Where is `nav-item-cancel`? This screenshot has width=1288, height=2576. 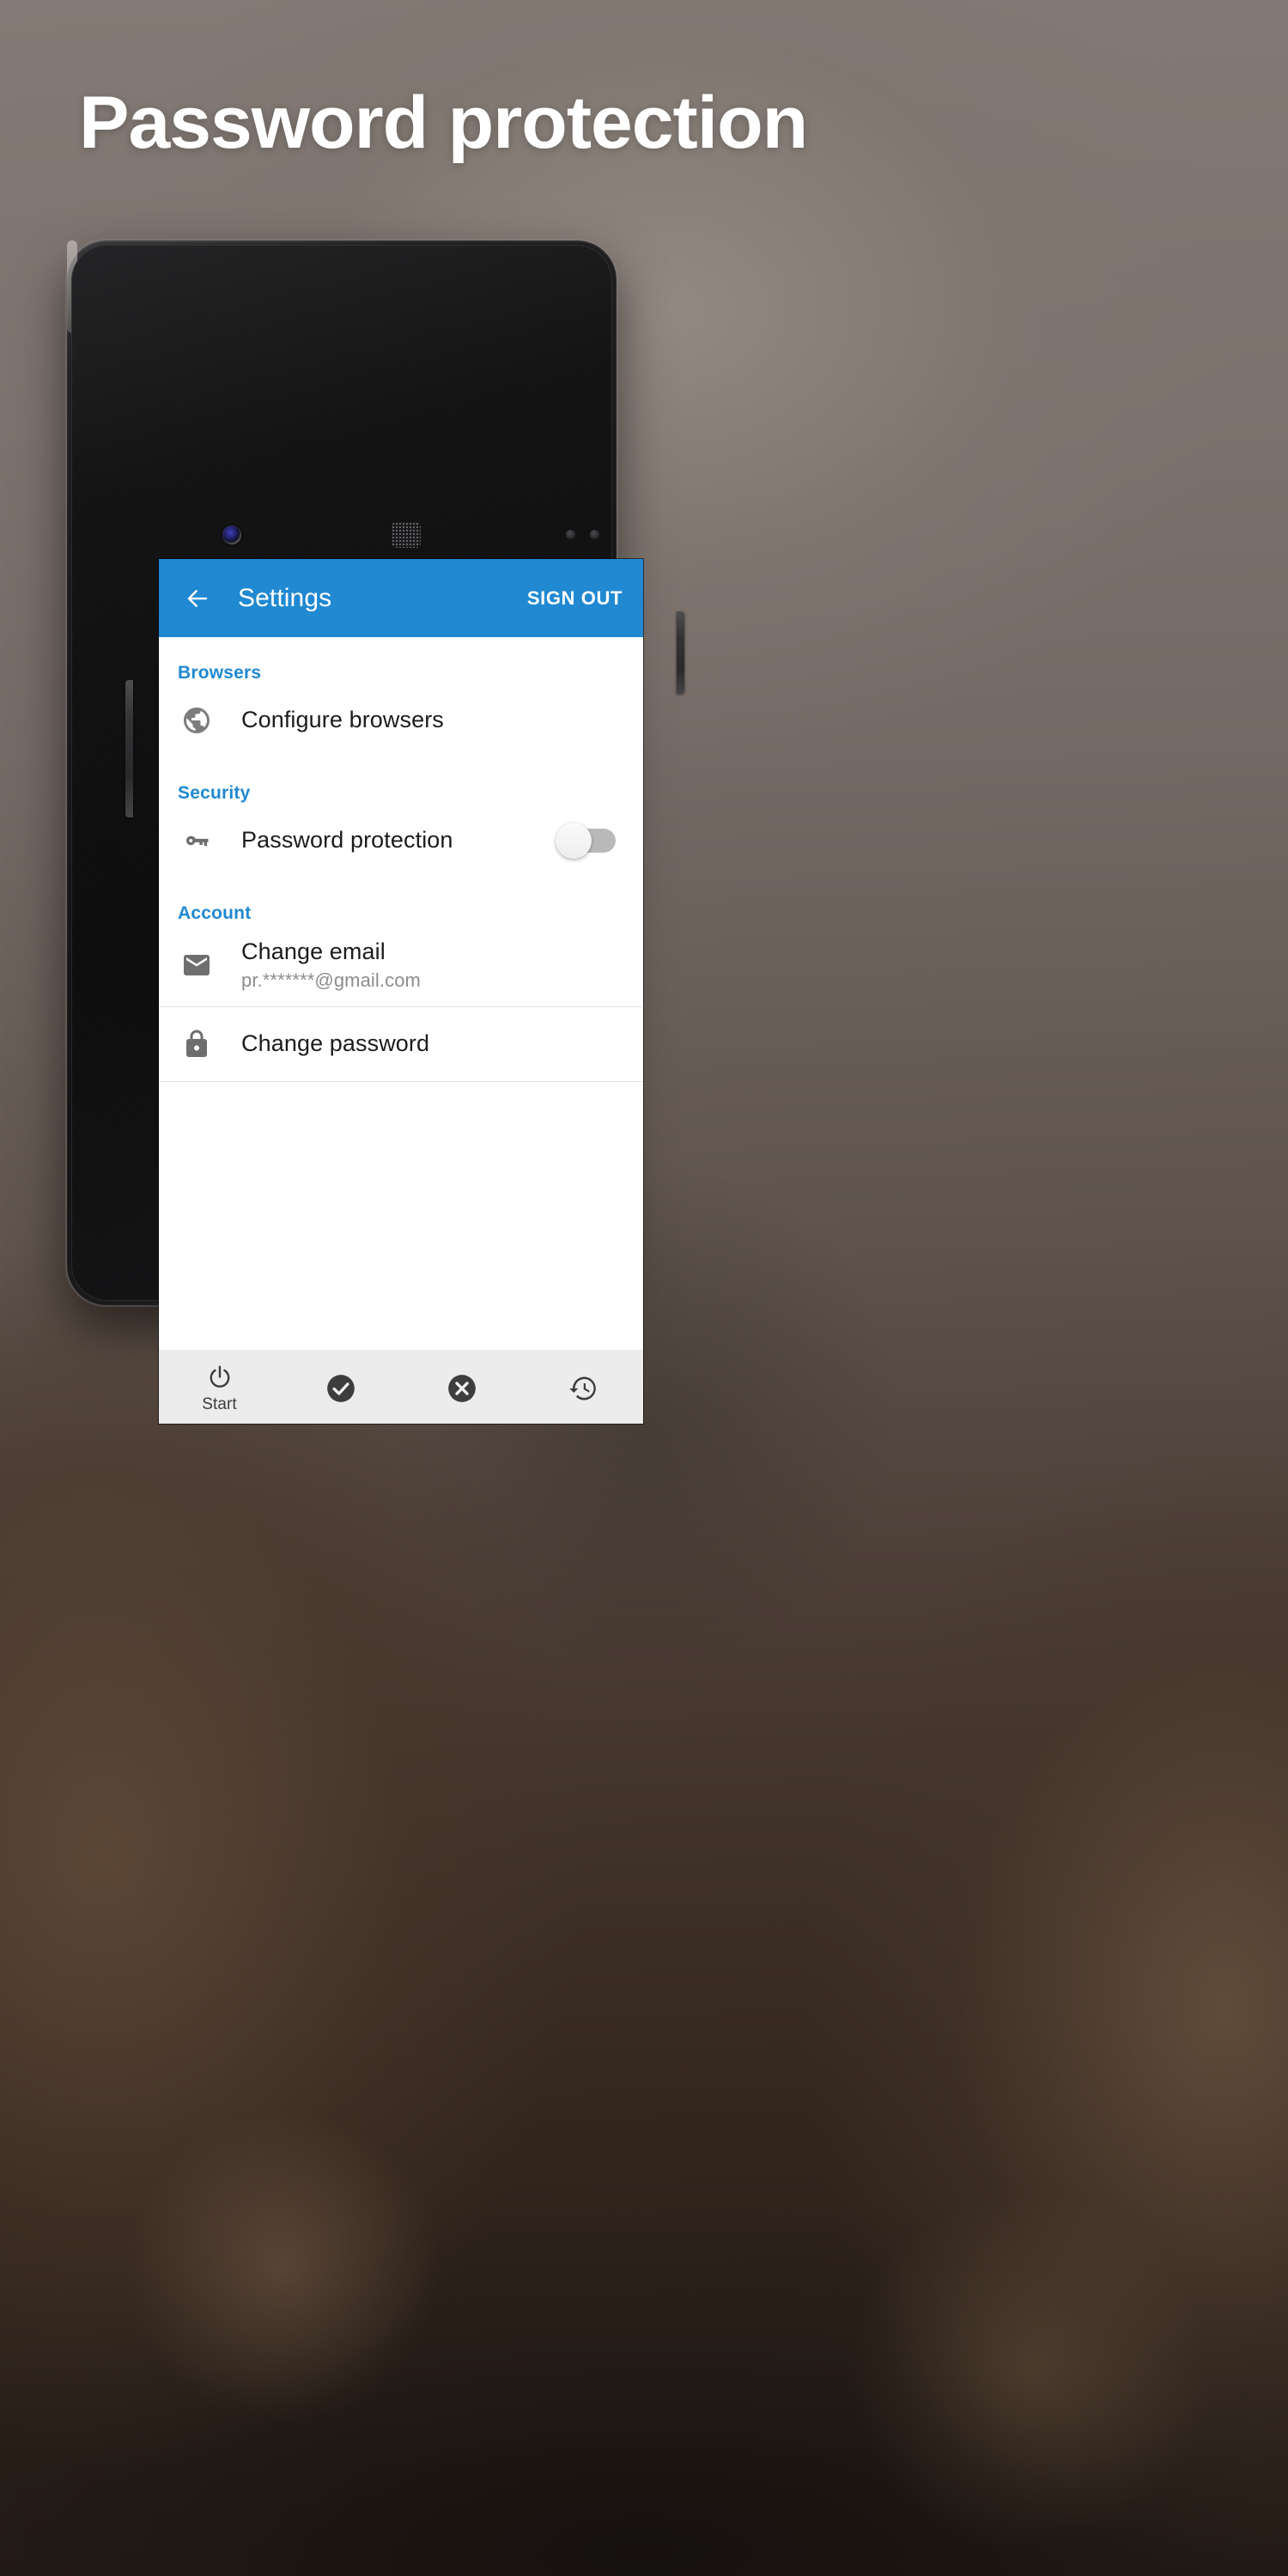 nav-item-cancel is located at coordinates (461, 1387).